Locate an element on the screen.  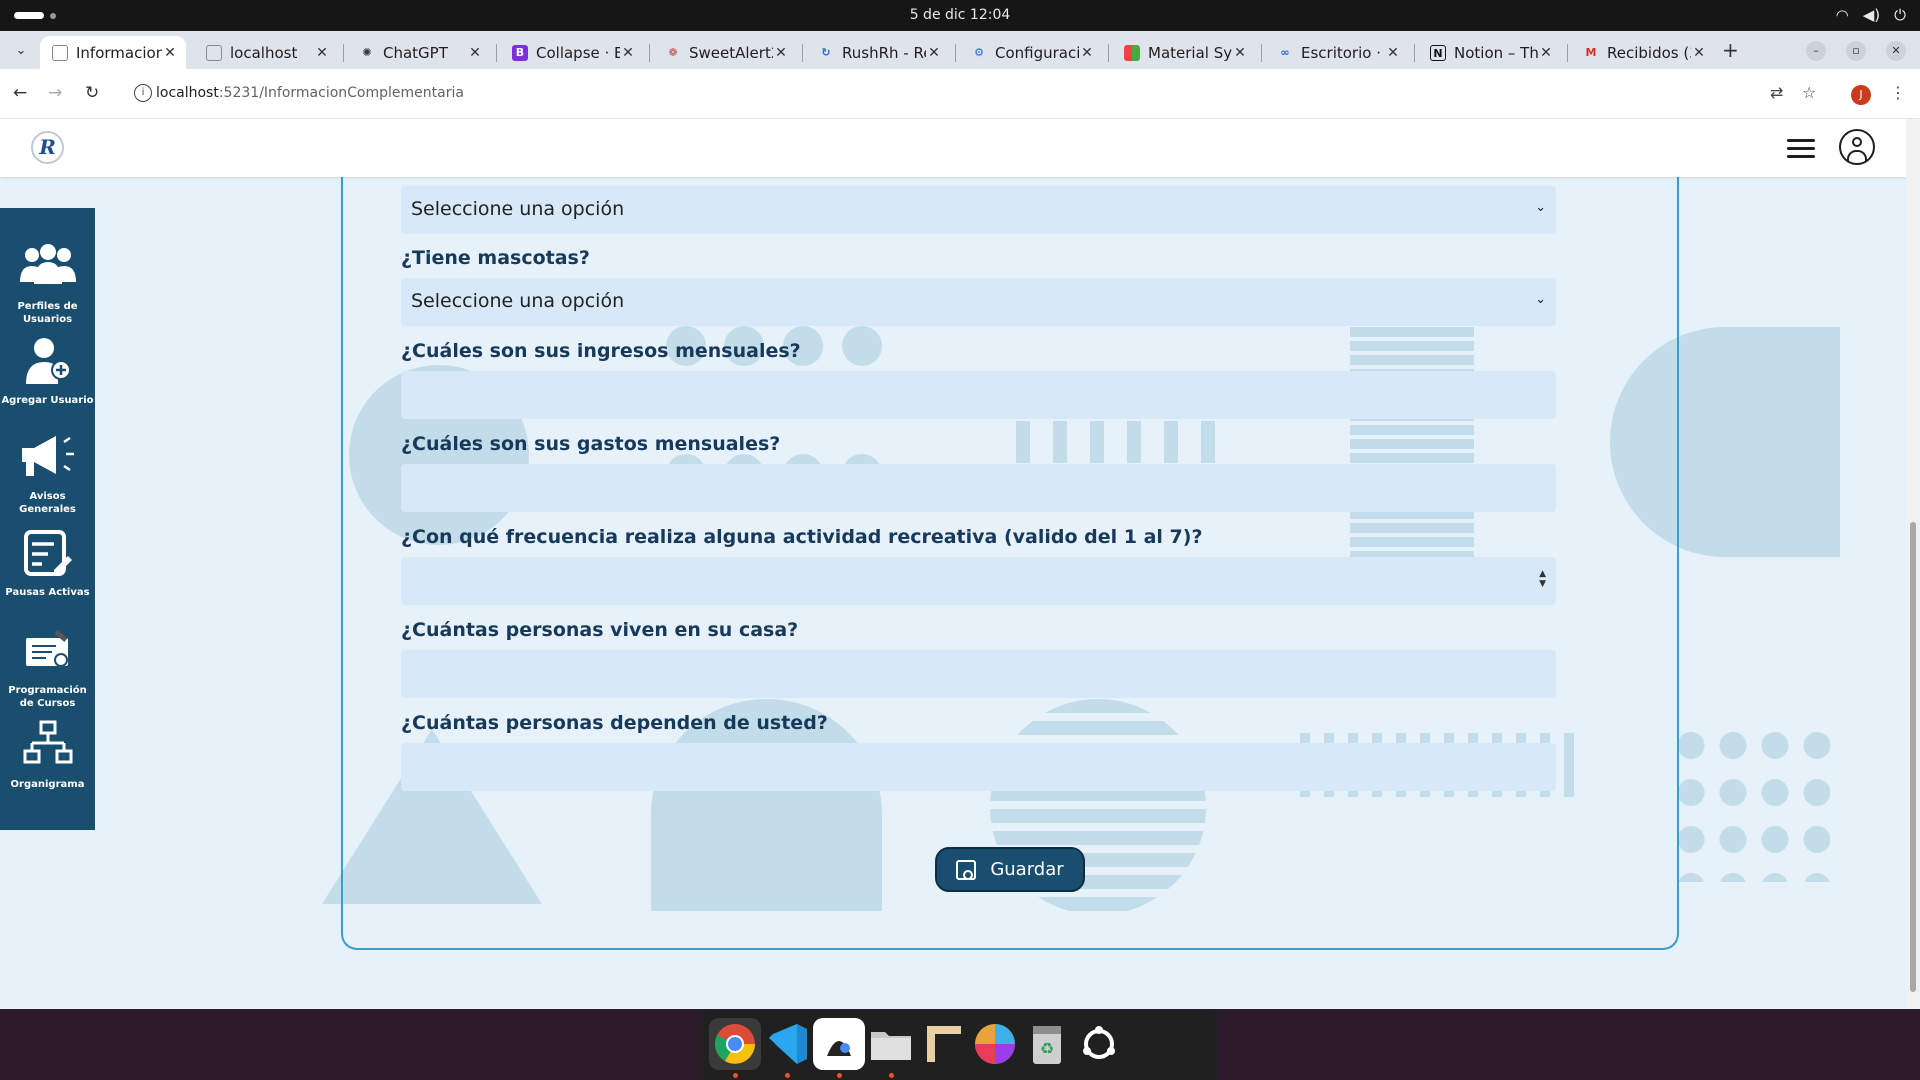
color-picker-app is located at coordinates (995, 1044).